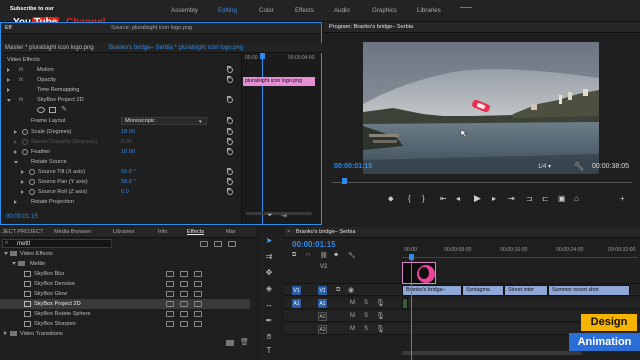  What do you see at coordinates (231, 232) in the screenshot?
I see `tab-markers: Mar` at bounding box center [231, 232].